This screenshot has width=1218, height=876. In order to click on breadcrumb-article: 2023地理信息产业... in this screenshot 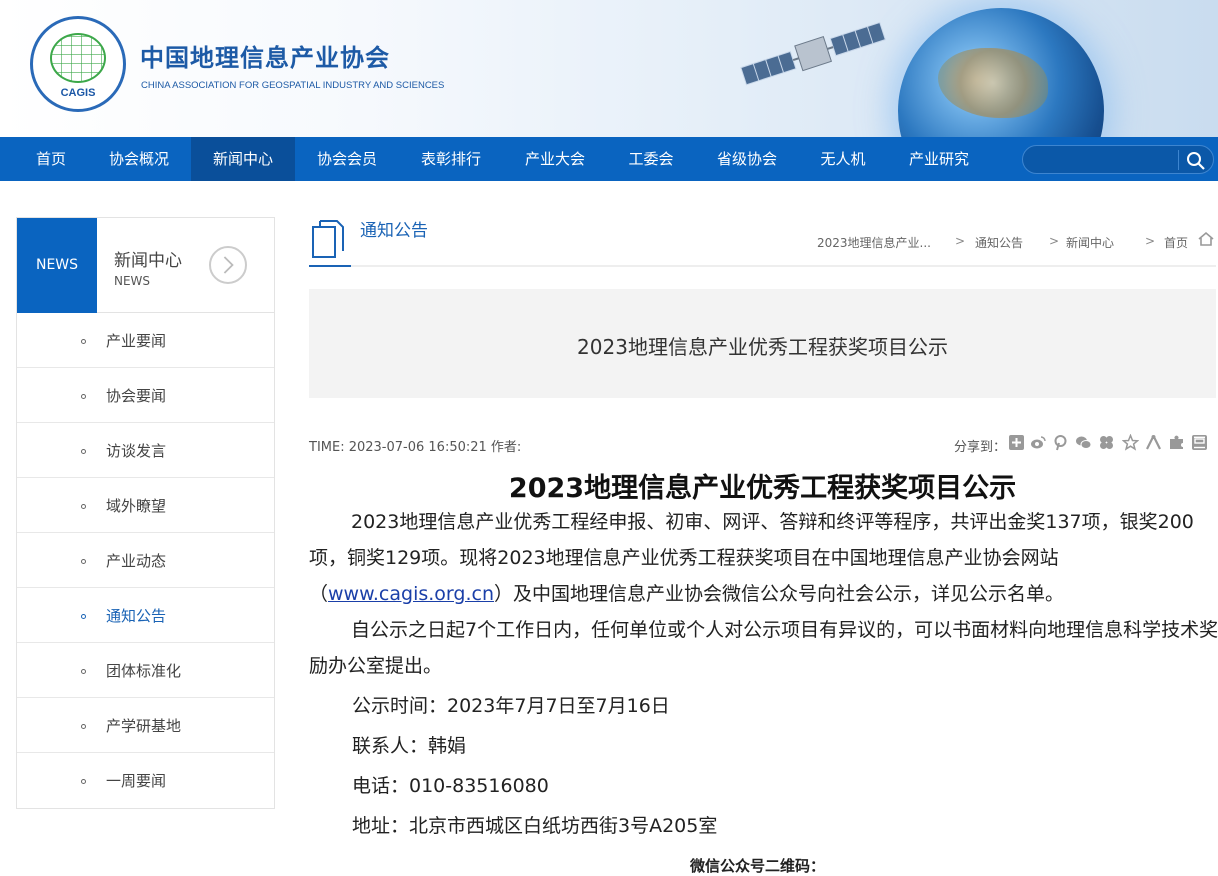, I will do `click(874, 242)`.